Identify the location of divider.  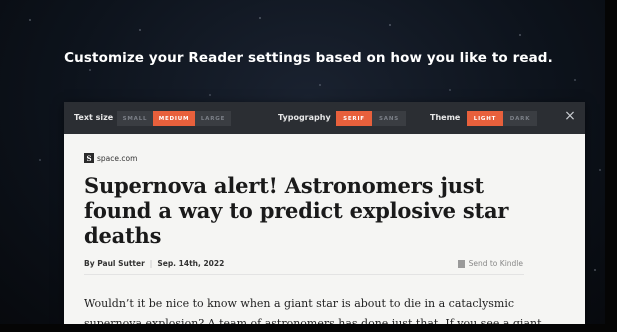
(304, 274).